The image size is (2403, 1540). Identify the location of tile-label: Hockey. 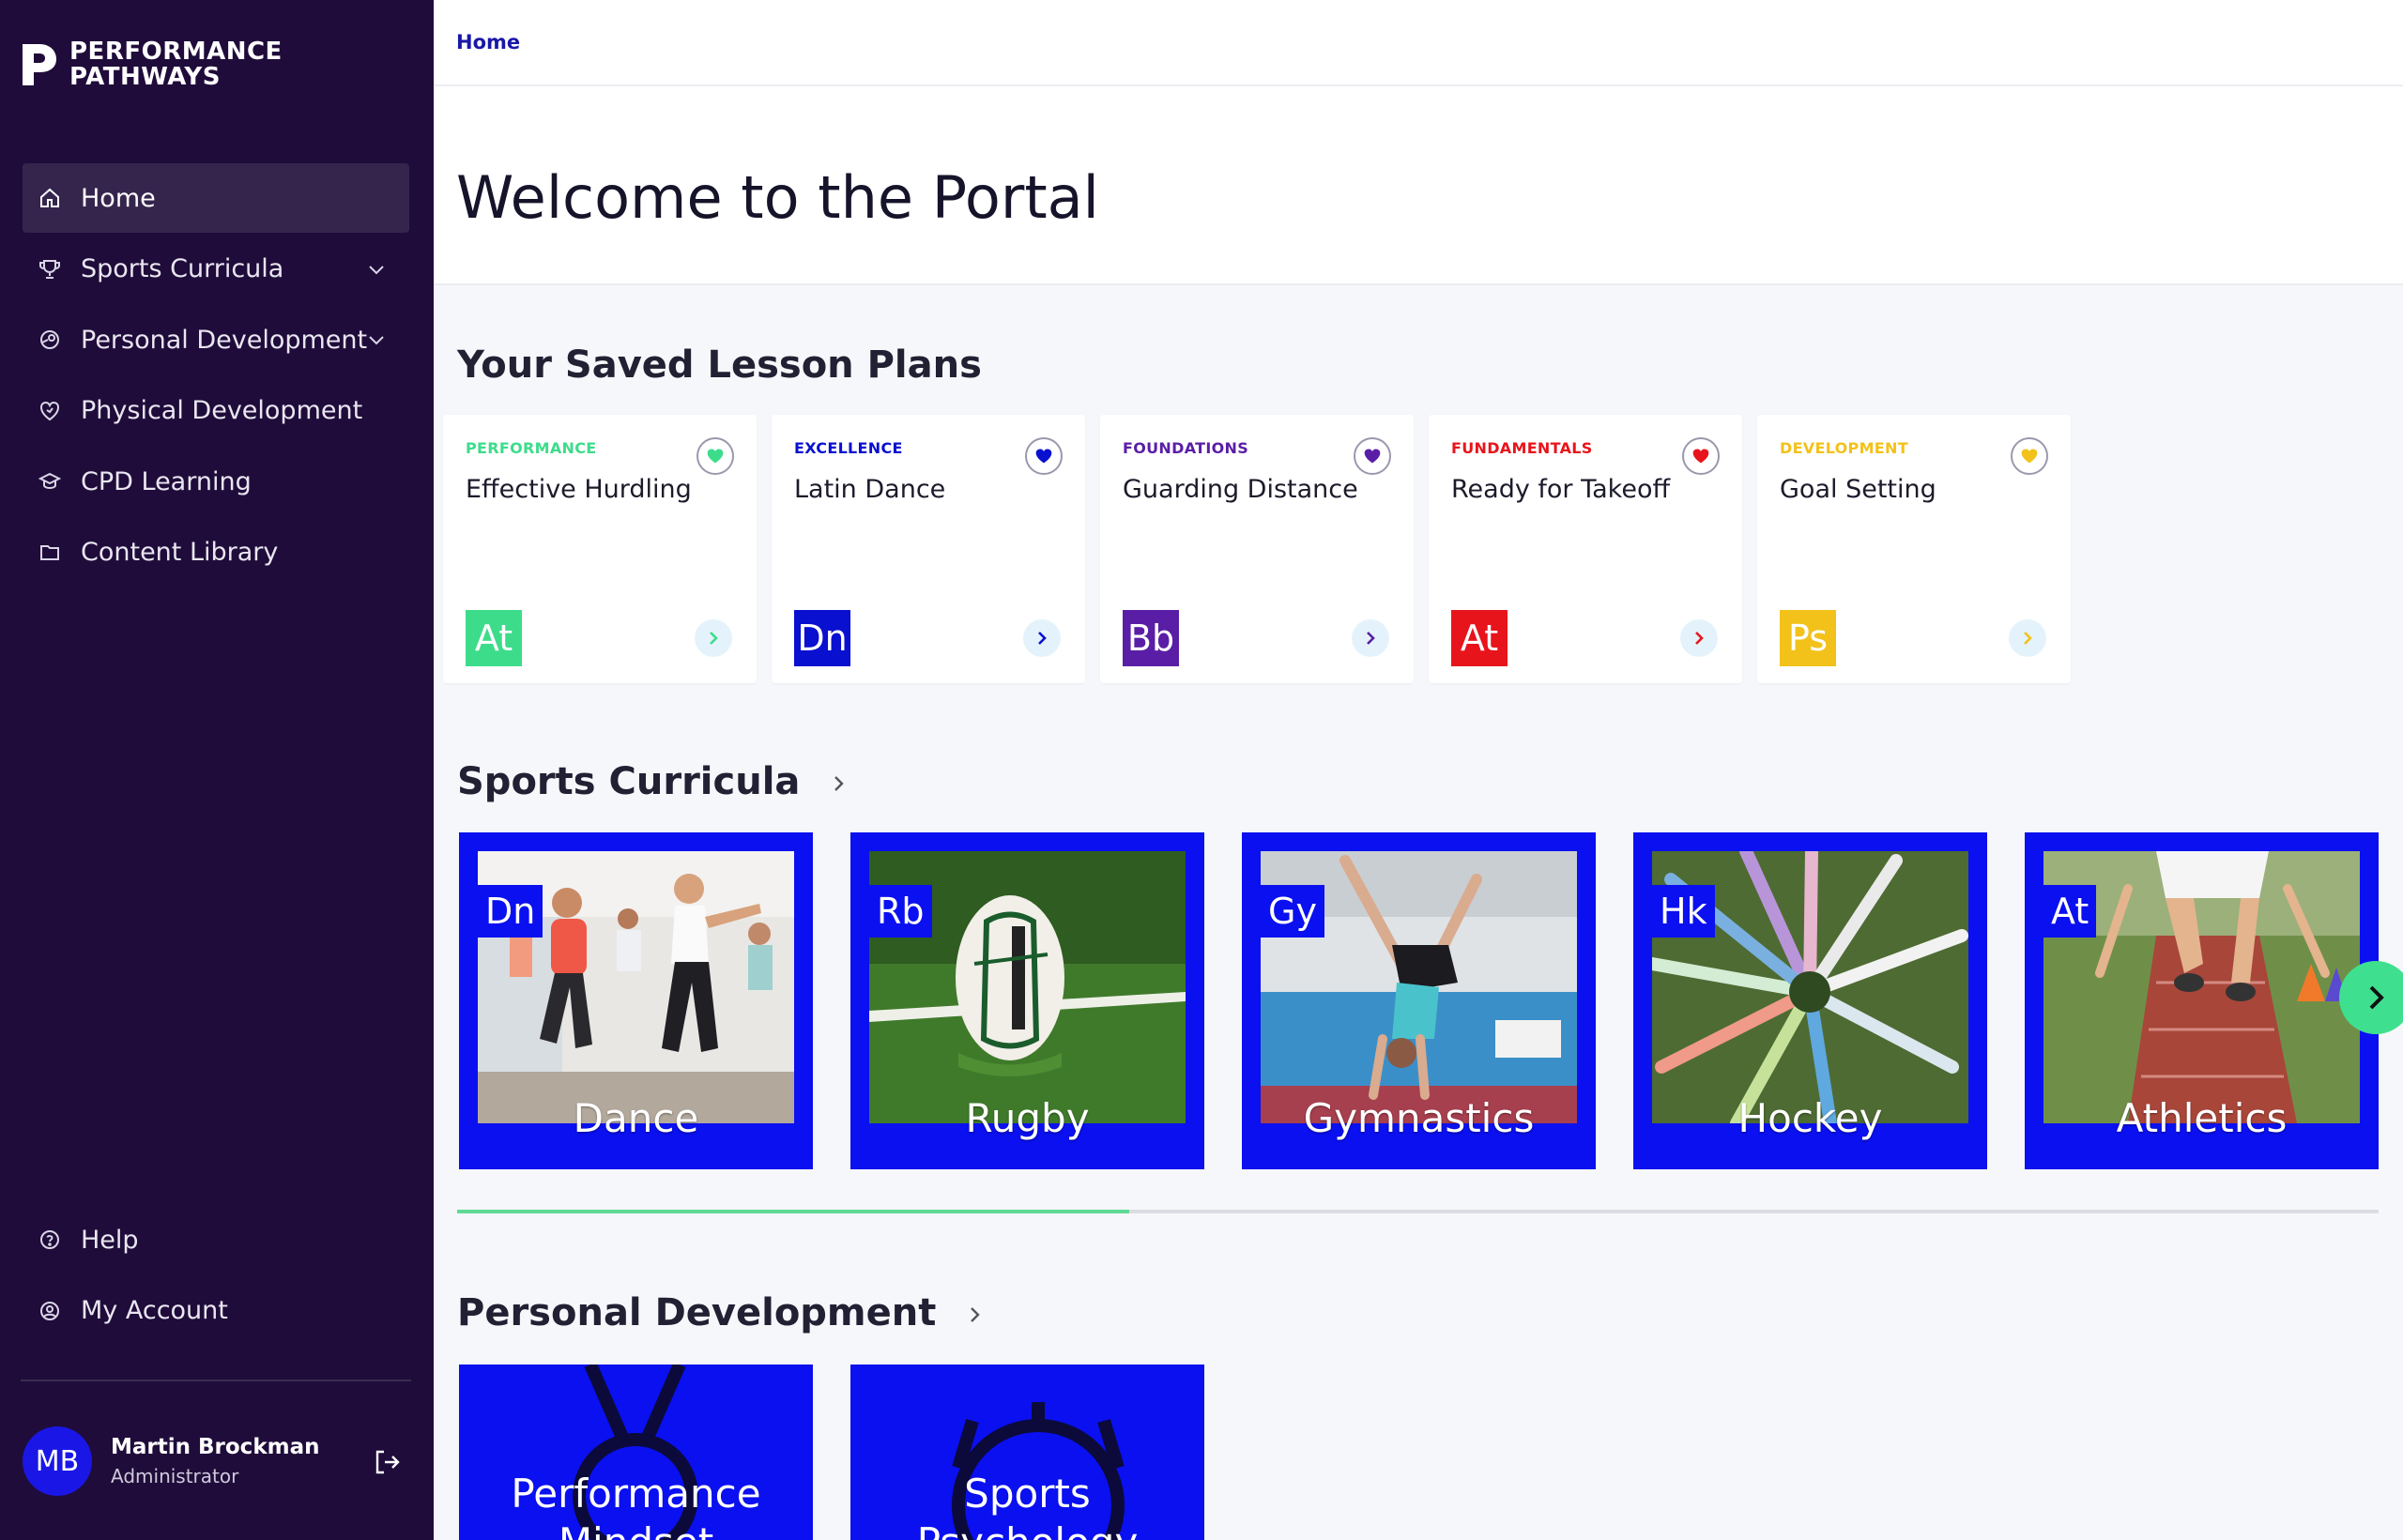
(1810, 1118).